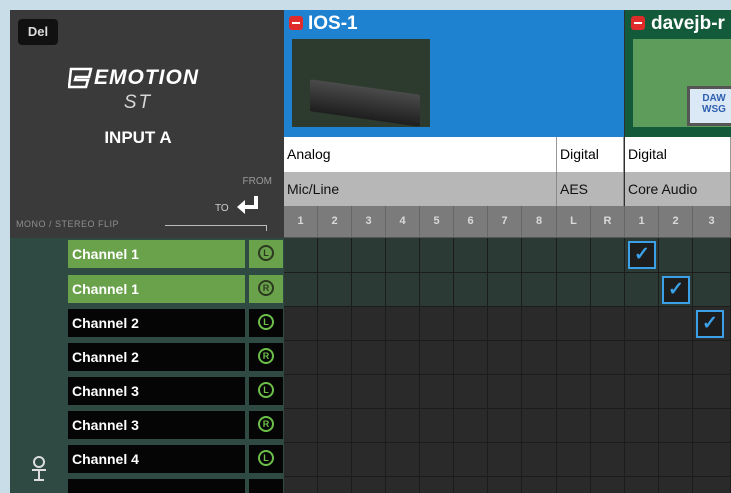  I want to click on channel-label: Channel 1, so click(156, 254).